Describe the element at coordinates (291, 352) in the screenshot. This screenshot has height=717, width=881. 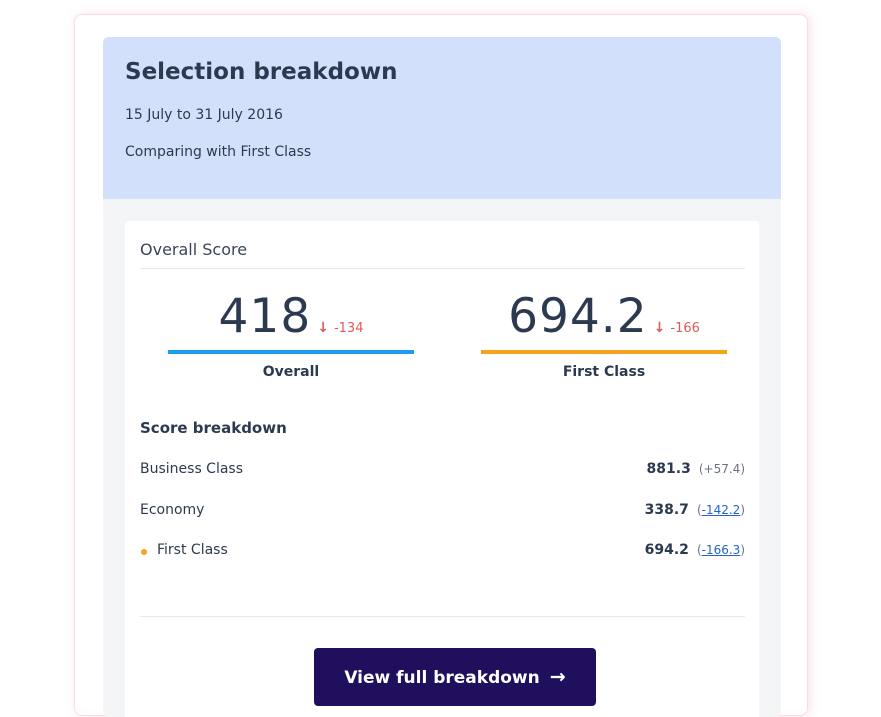
I see `overall-score-bar` at that location.